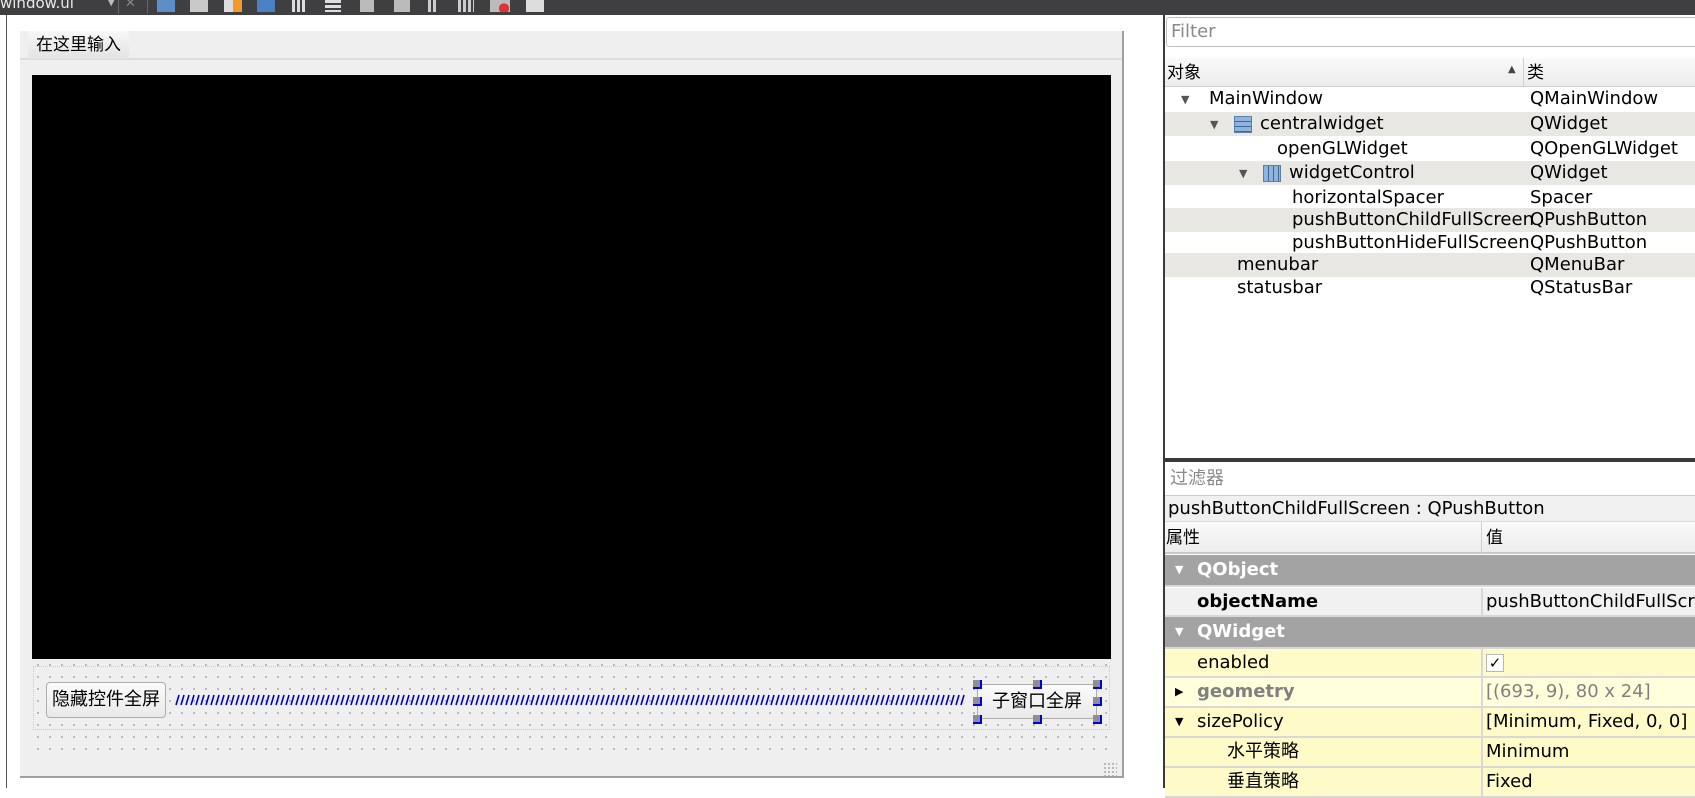 This screenshot has width=1695, height=798. Describe the element at coordinates (6, 401) in the screenshot. I see `canvas-border` at that location.